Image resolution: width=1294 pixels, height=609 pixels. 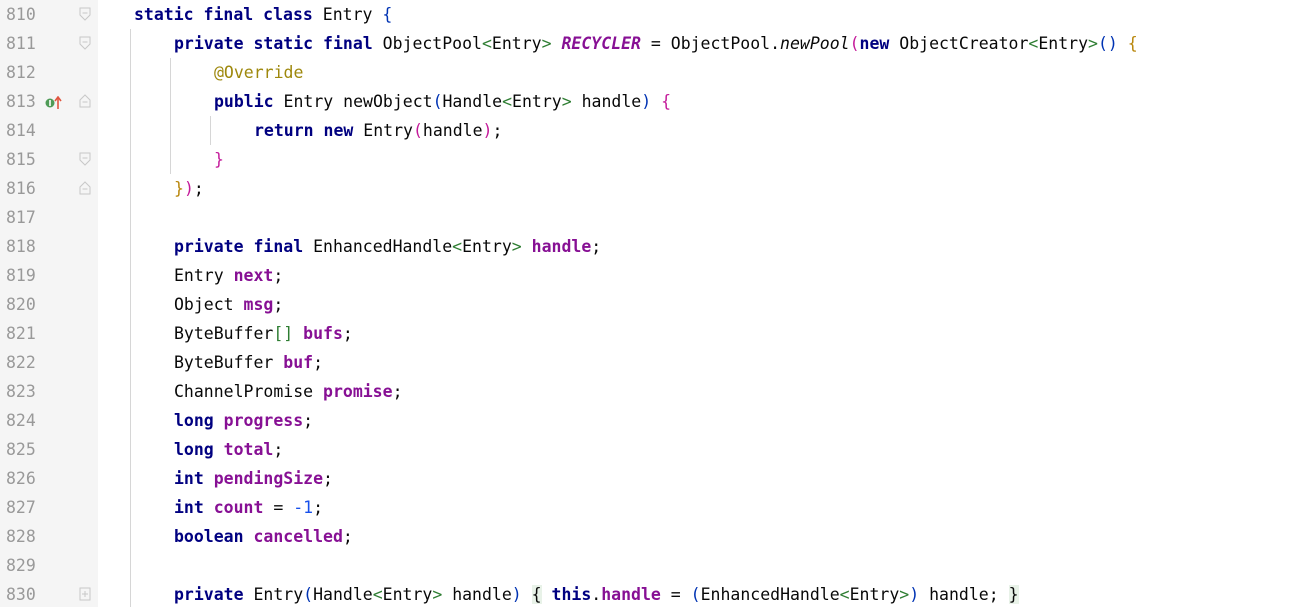 I want to click on implements-method-icon, so click(x=55, y=102).